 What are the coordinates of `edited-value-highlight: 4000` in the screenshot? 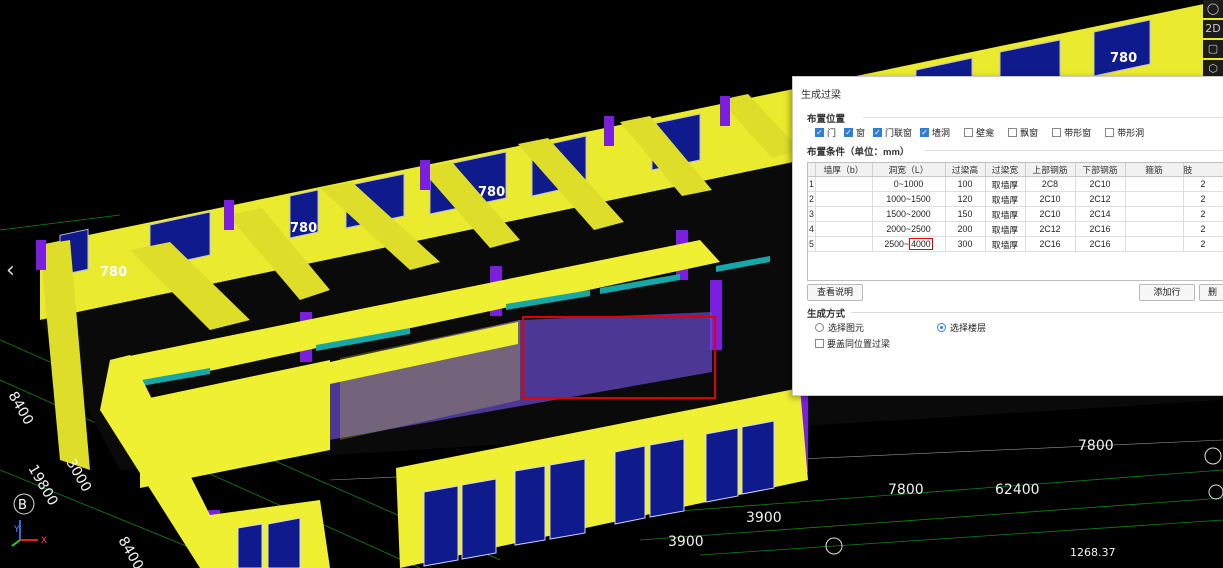 It's located at (921, 244).